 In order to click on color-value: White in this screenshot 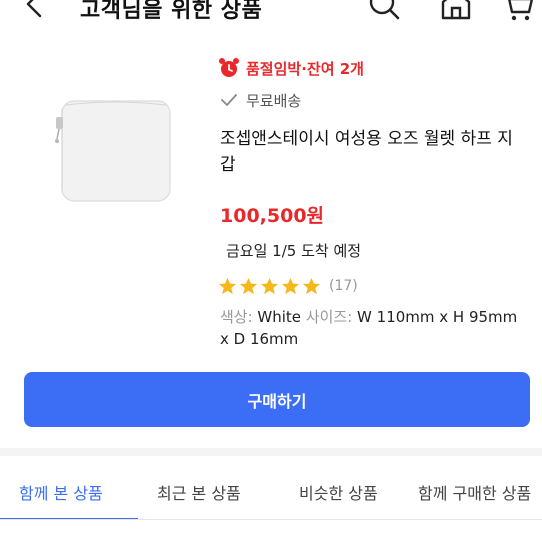, I will do `click(279, 317)`.